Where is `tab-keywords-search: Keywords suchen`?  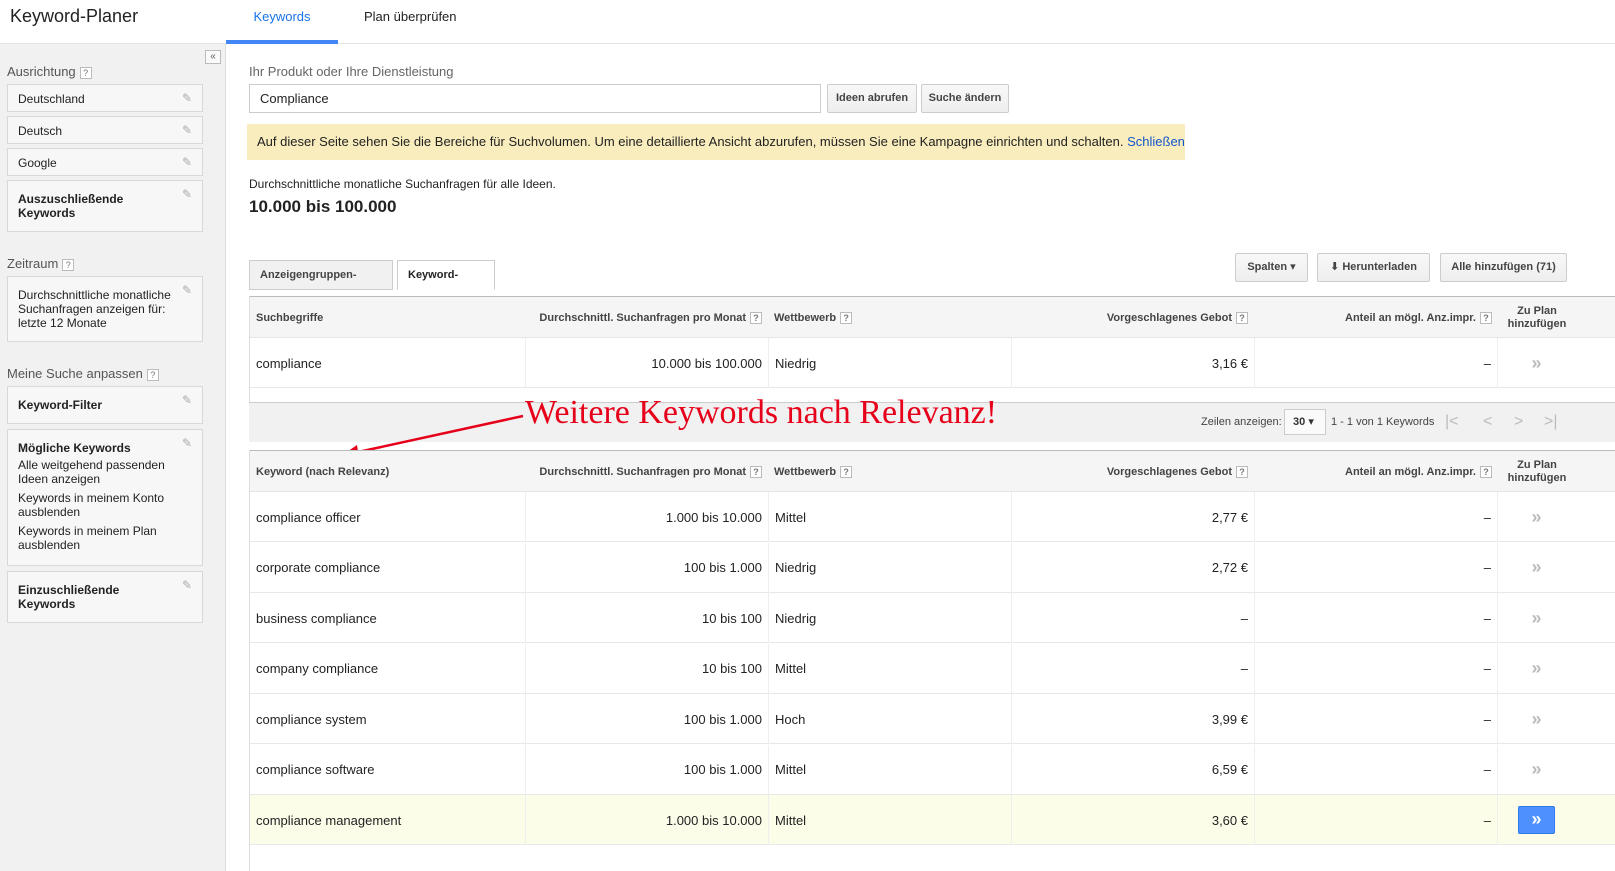 tab-keywords-search: Keywords suchen is located at coordinates (282, 29).